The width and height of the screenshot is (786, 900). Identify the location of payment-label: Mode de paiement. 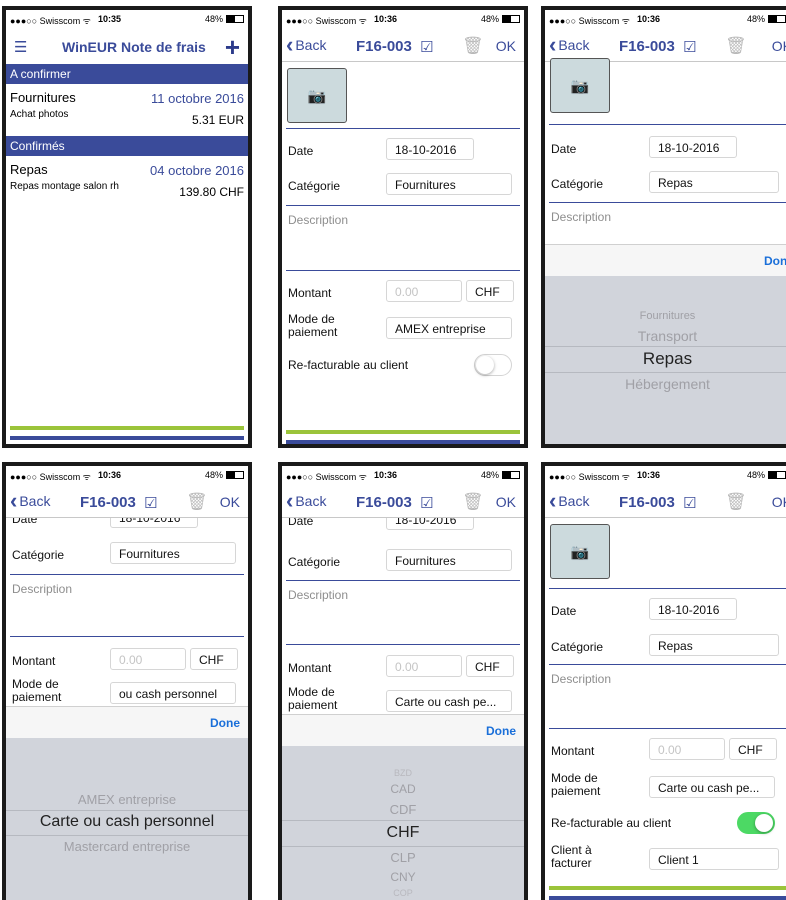
(313, 325).